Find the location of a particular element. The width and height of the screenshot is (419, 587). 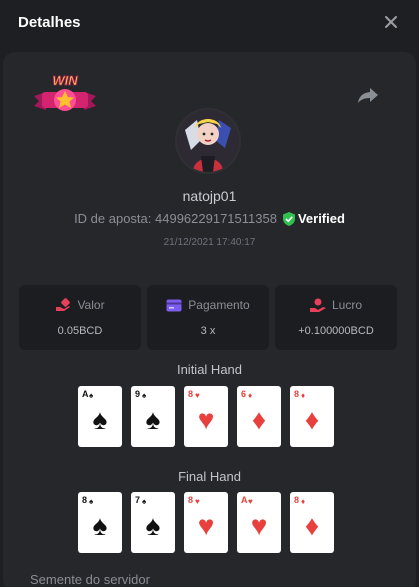

card-icon is located at coordinates (174, 305).